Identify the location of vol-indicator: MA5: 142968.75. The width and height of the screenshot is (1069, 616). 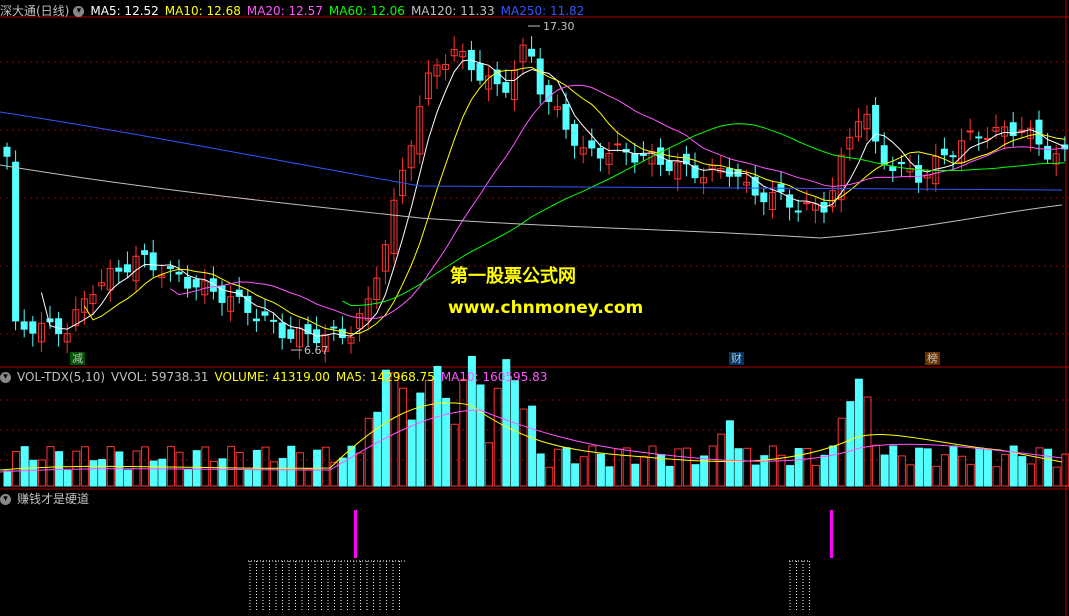
(385, 377).